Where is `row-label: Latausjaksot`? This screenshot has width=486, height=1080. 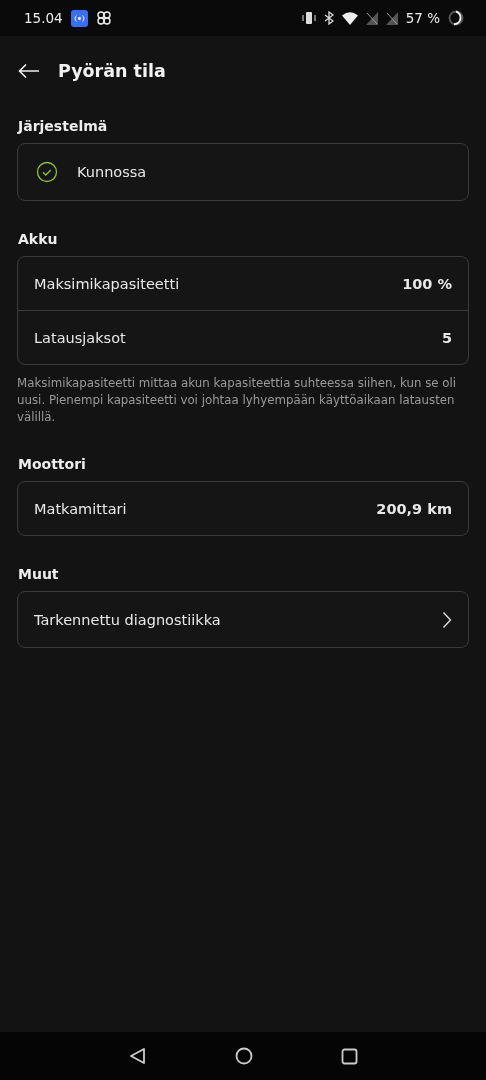
row-label: Latausjaksot is located at coordinates (80, 337).